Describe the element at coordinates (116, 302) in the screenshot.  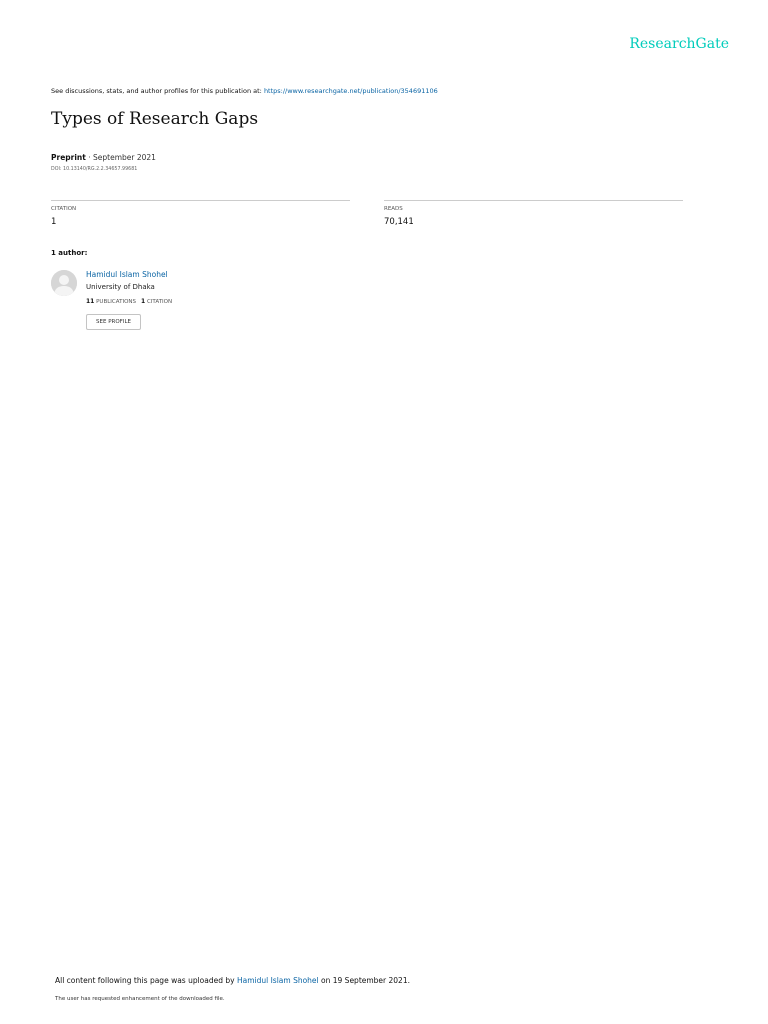
I see `author-publications-label: PUBLICATIONS` at that location.